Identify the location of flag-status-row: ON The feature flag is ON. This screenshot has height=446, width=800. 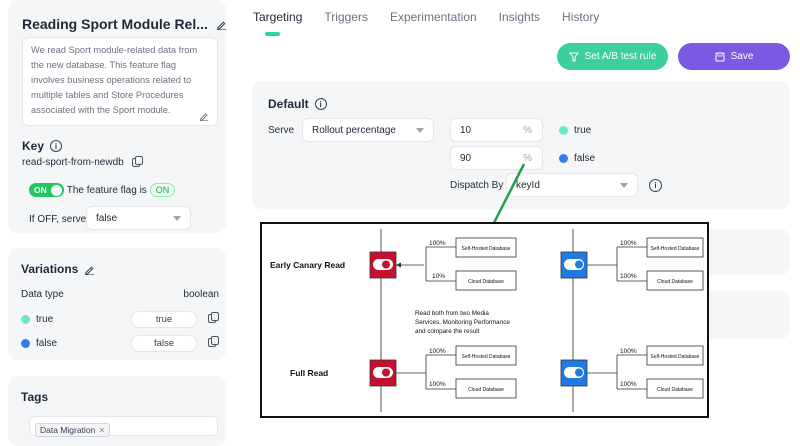
(102, 190).